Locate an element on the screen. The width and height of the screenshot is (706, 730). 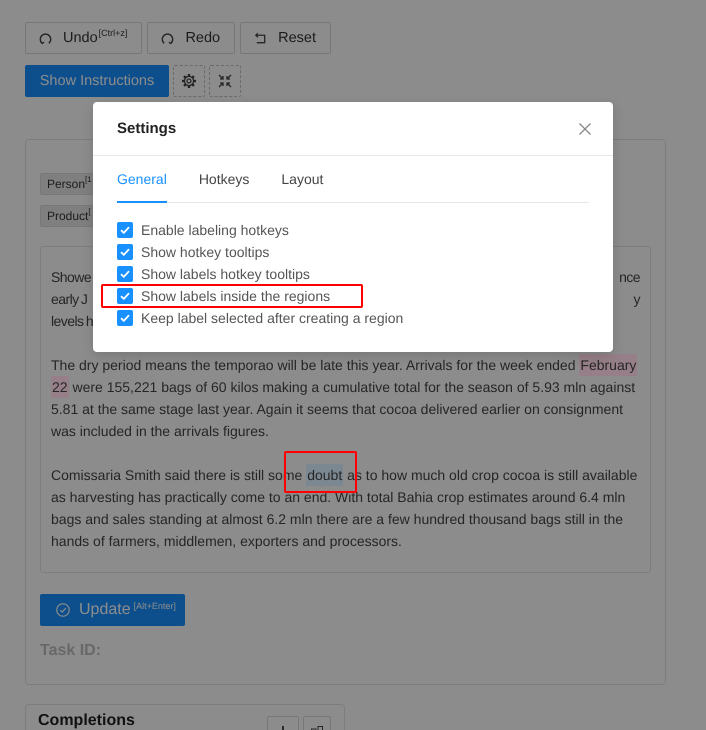
undo-button: Undo$^{[Ctrl+z]}$ is located at coordinates (83, 38).